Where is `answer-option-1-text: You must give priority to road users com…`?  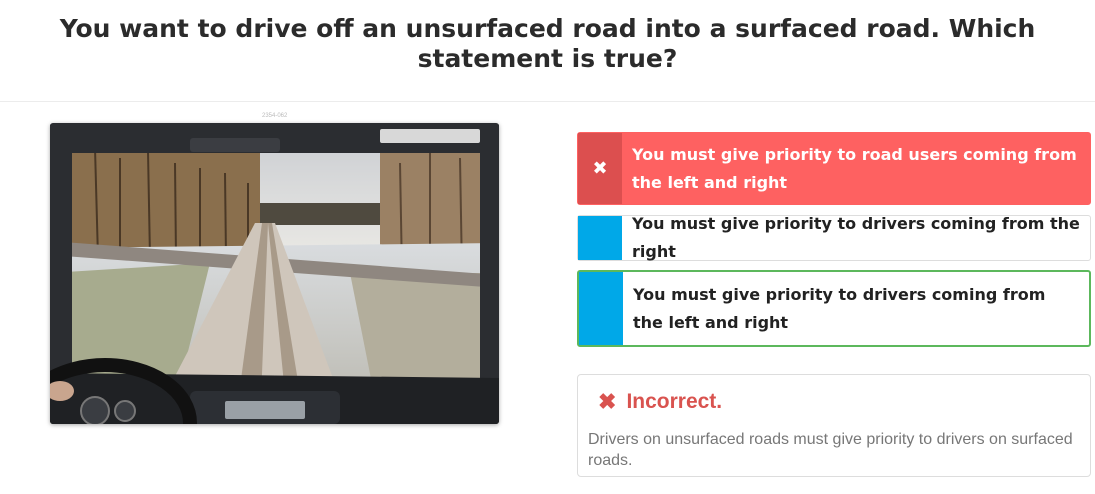
answer-option-1-text: You must give priority to road users com… is located at coordinates (854, 168).